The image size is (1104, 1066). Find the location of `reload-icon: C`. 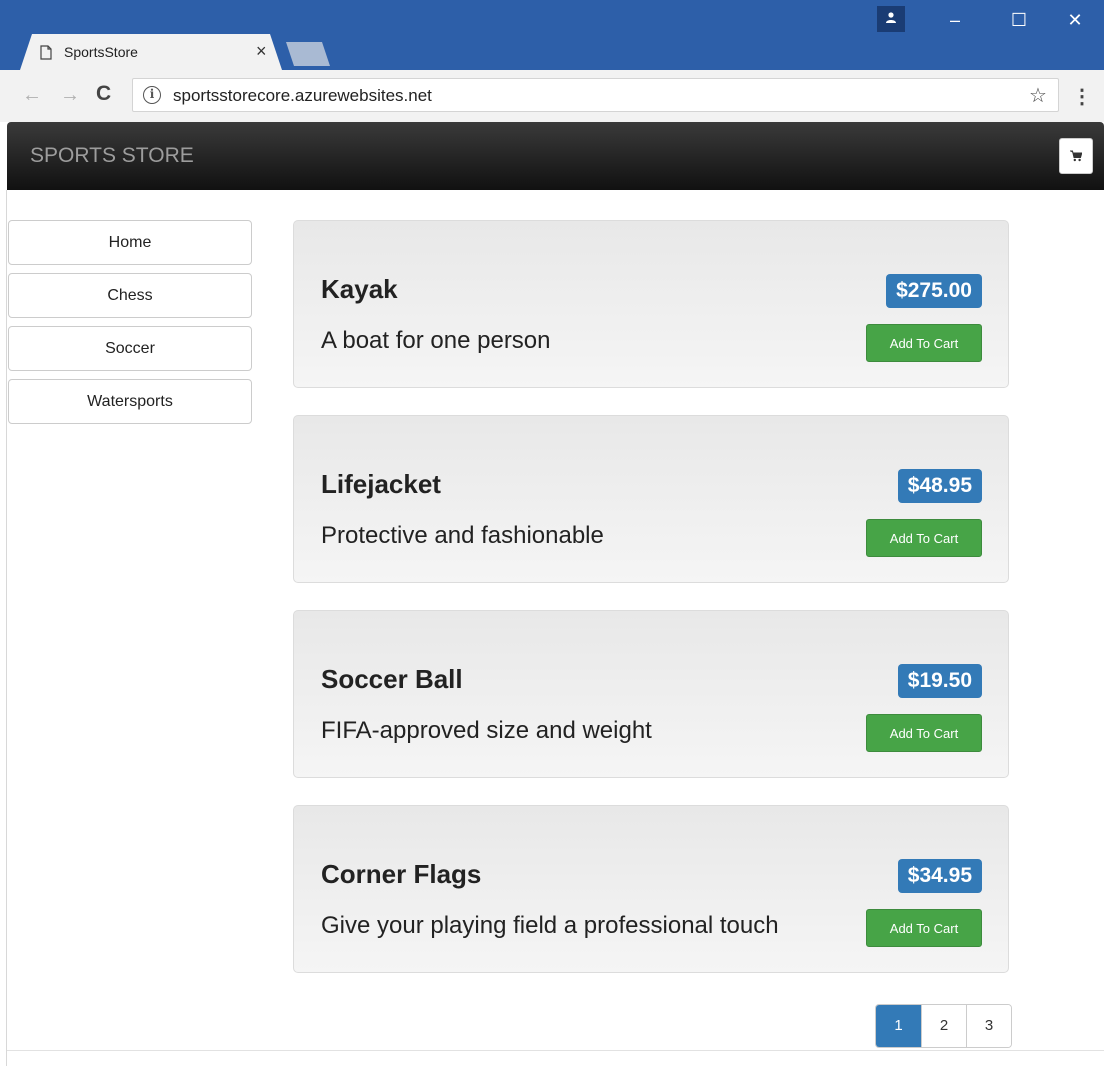

reload-icon: C is located at coordinates (103, 94).